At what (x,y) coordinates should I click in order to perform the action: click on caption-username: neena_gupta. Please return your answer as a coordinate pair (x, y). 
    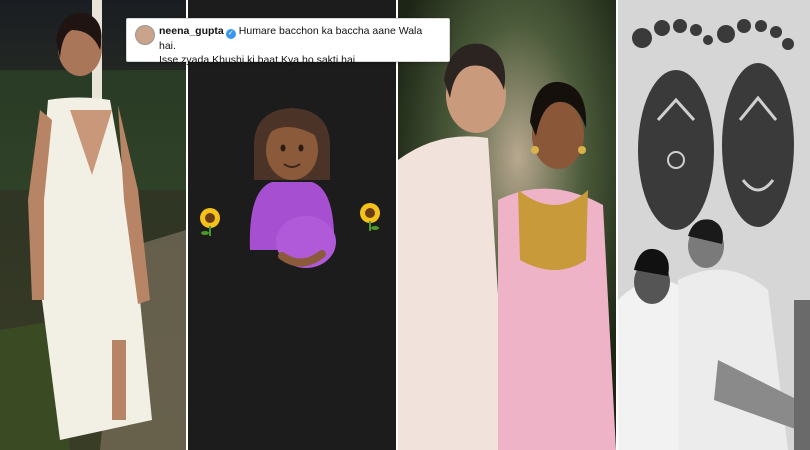
    Looking at the image, I should click on (191, 31).